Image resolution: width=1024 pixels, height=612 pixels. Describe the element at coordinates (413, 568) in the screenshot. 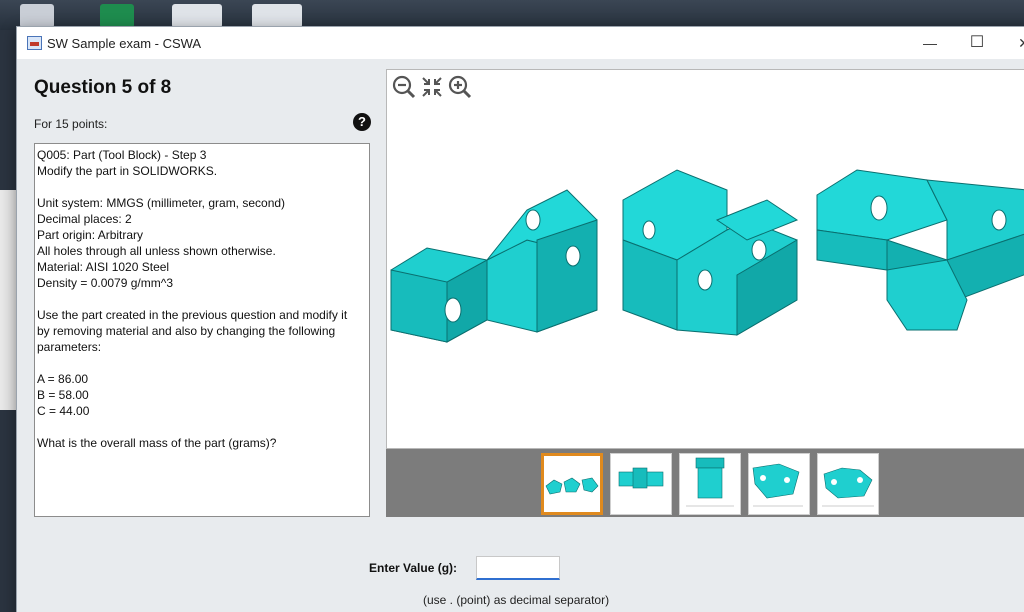

I see `answer-label: Enter Value (g):` at that location.